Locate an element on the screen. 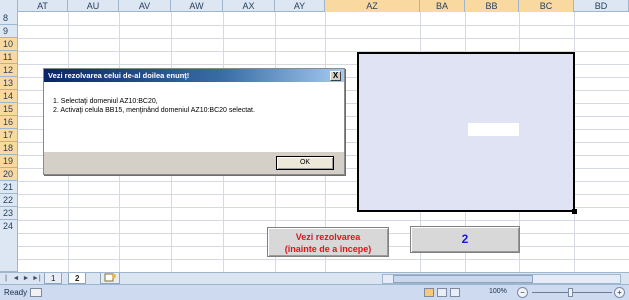 This screenshot has height=300, width=629. view-solution-button: Vezi rezolvarea (înainte de a începe) is located at coordinates (328, 242).